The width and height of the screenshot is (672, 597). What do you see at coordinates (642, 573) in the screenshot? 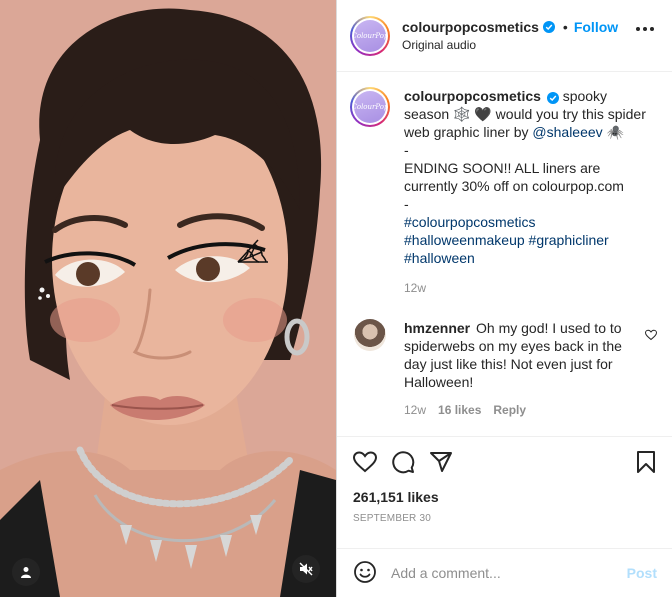
I see `post-comment-button: Post` at bounding box center [642, 573].